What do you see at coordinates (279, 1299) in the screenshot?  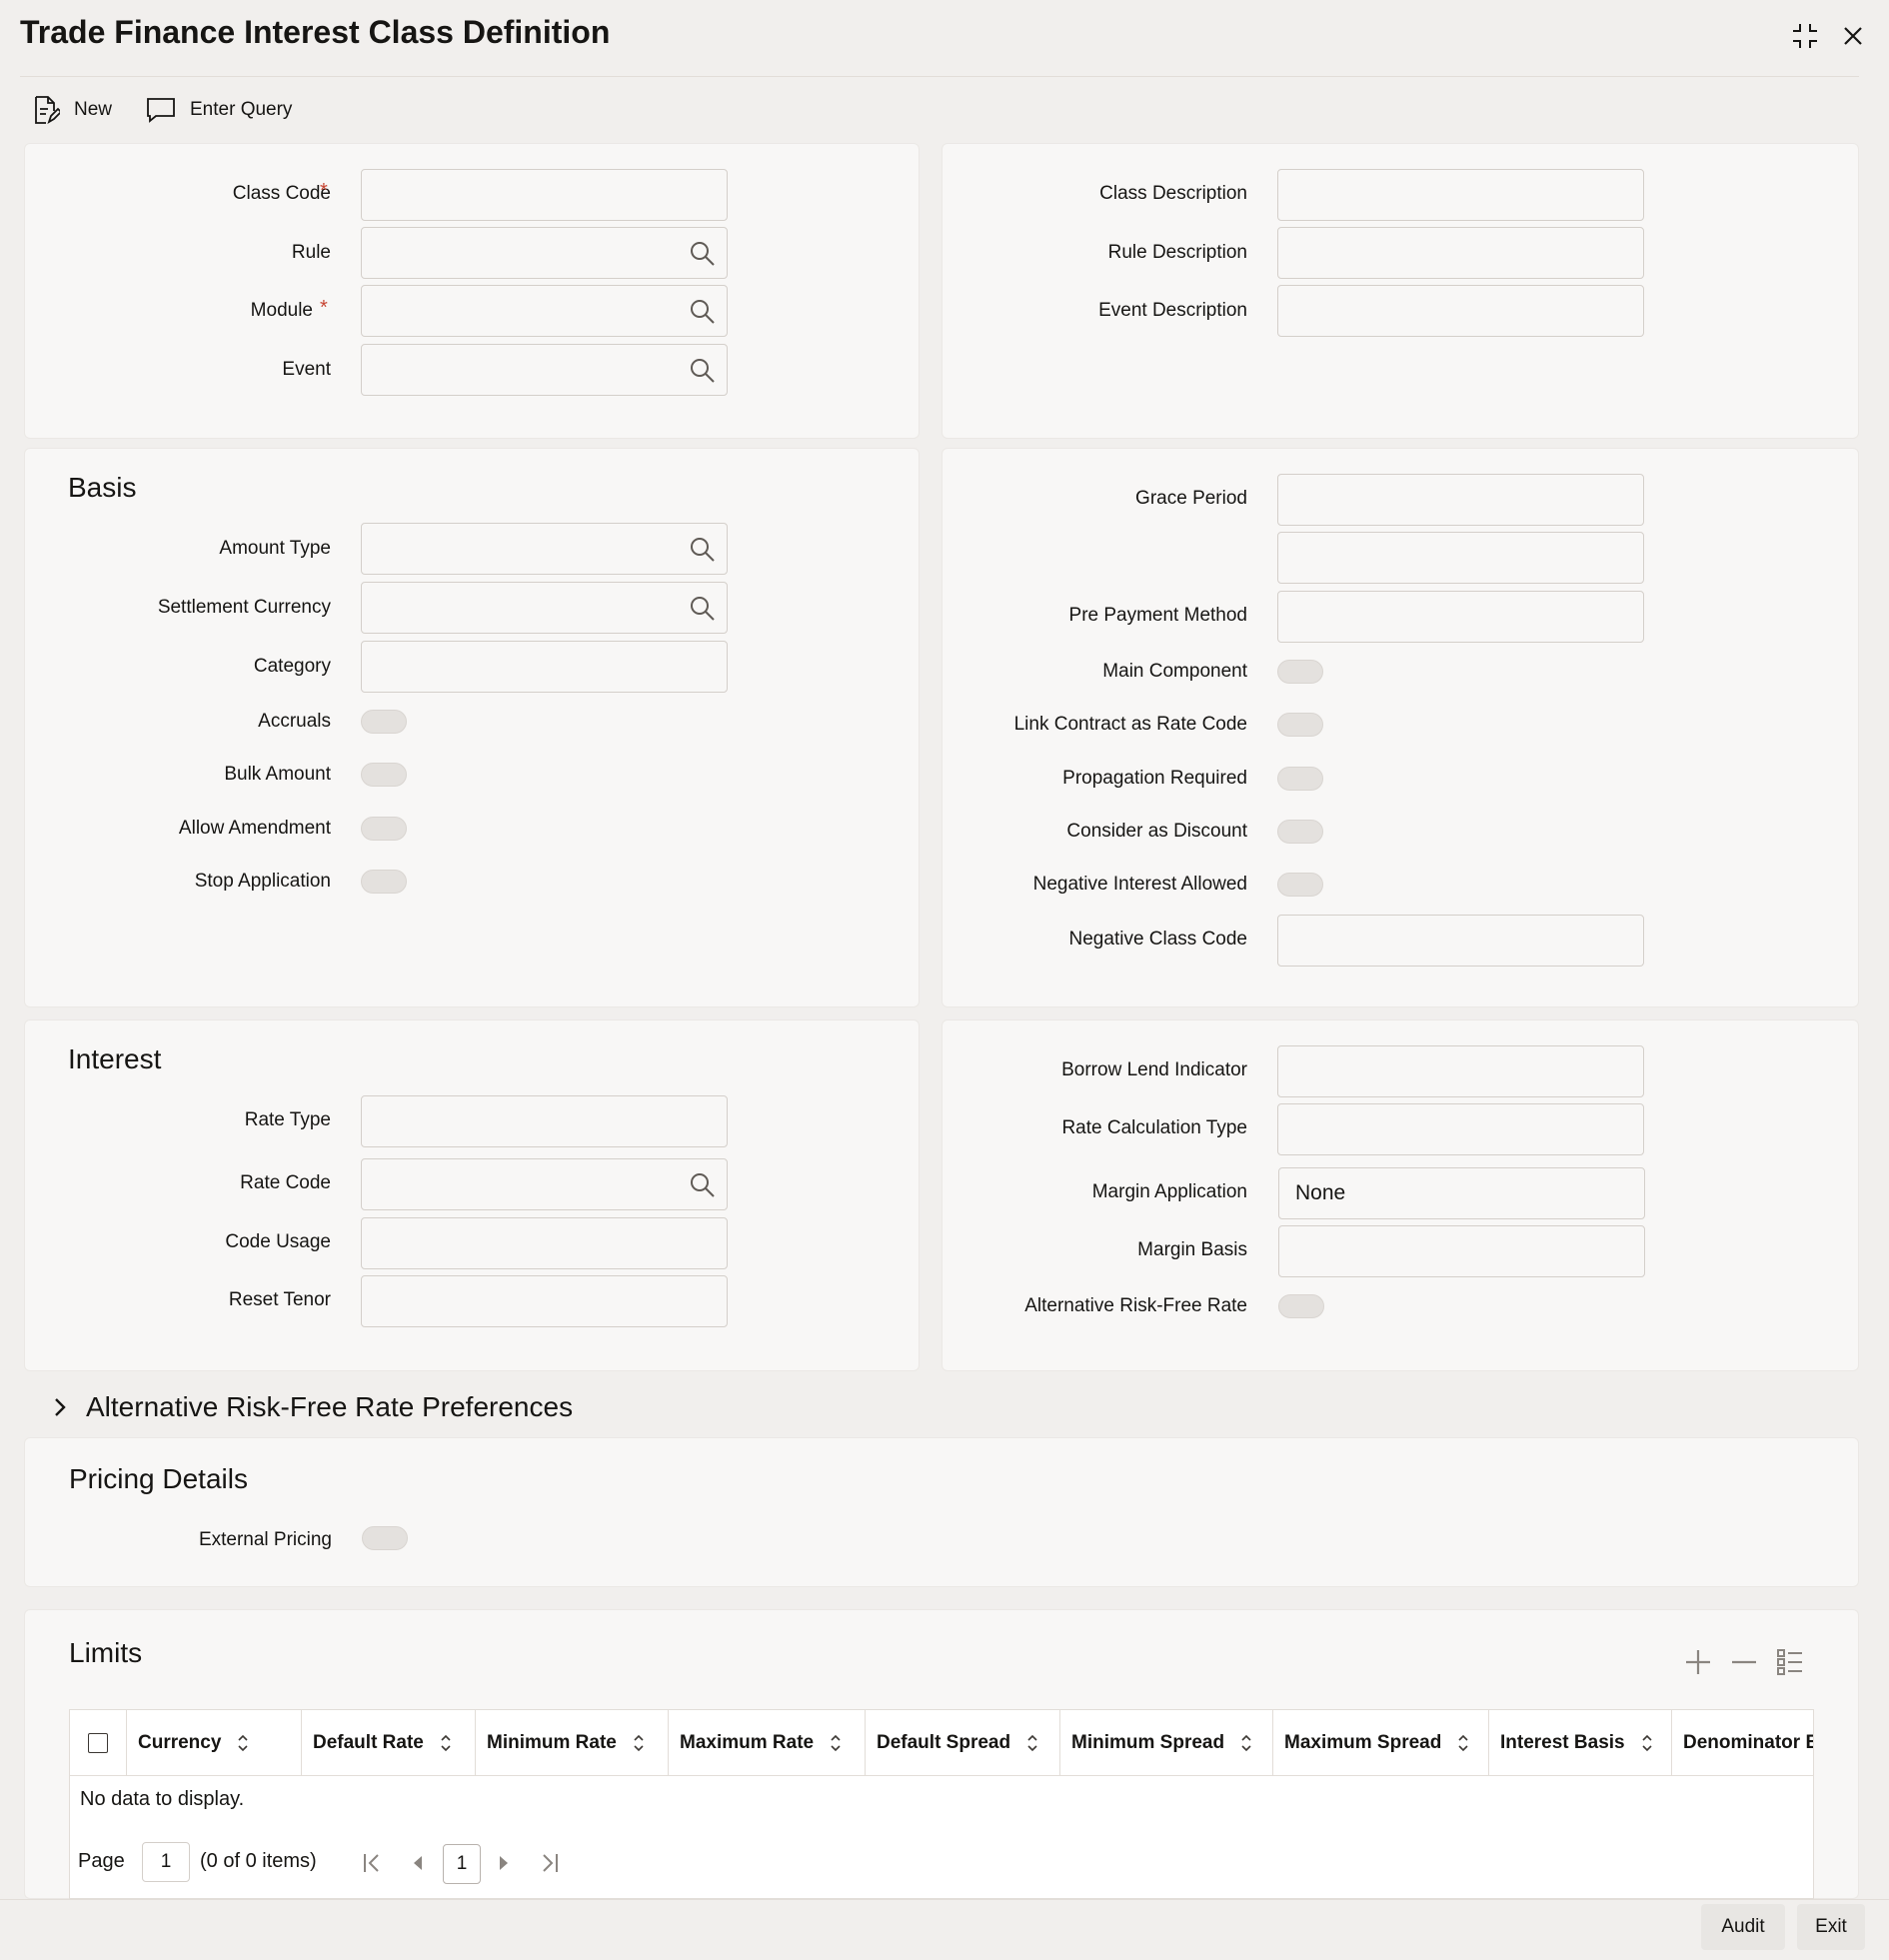 I see `reset-tenor-label: Reset Tenor` at bounding box center [279, 1299].